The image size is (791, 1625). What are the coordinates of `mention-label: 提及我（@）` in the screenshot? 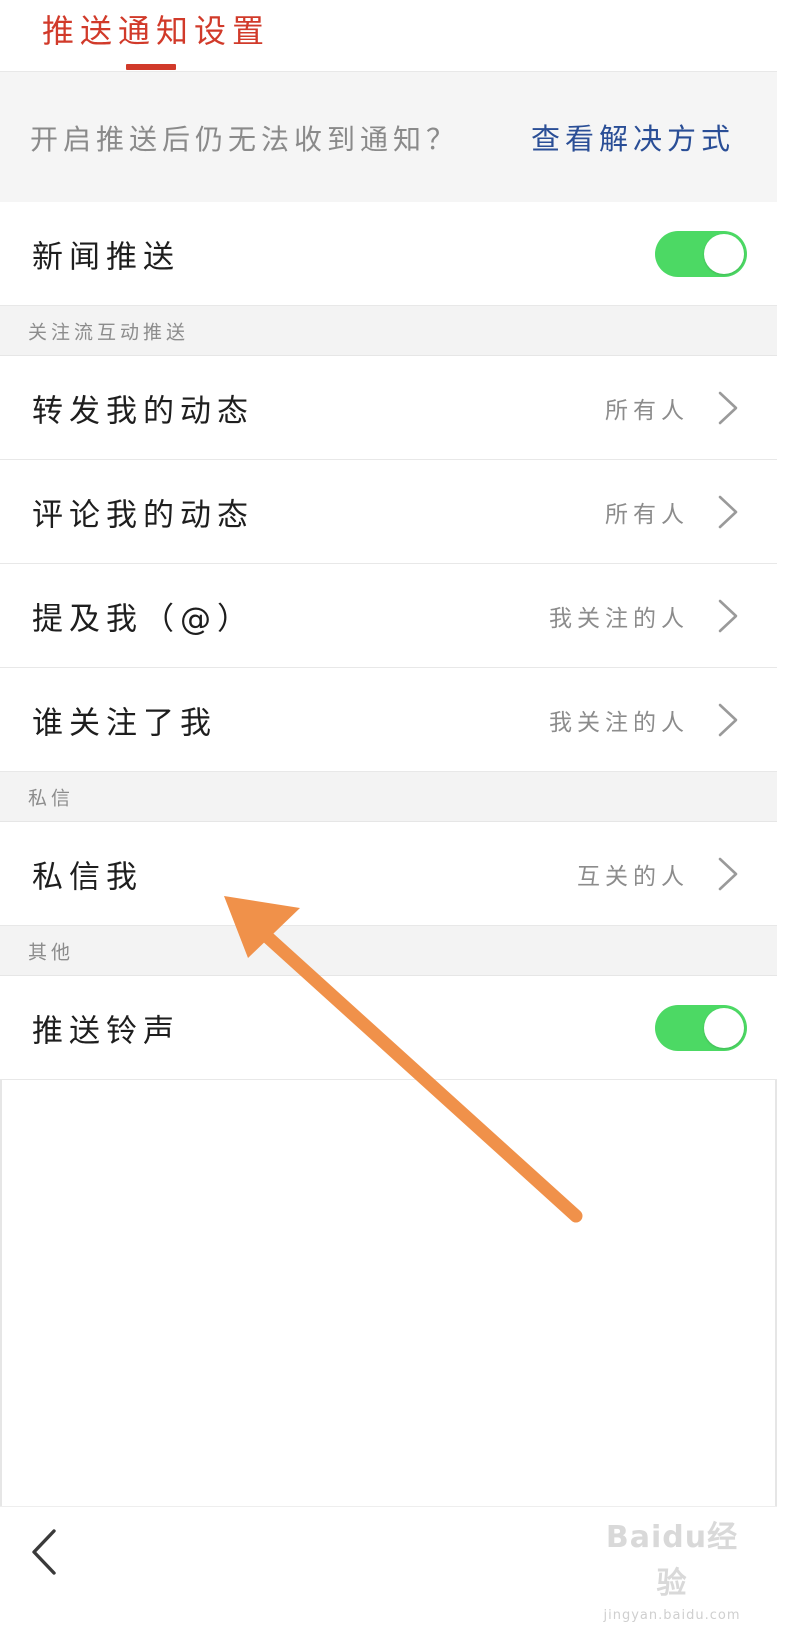 It's located at (143, 619).